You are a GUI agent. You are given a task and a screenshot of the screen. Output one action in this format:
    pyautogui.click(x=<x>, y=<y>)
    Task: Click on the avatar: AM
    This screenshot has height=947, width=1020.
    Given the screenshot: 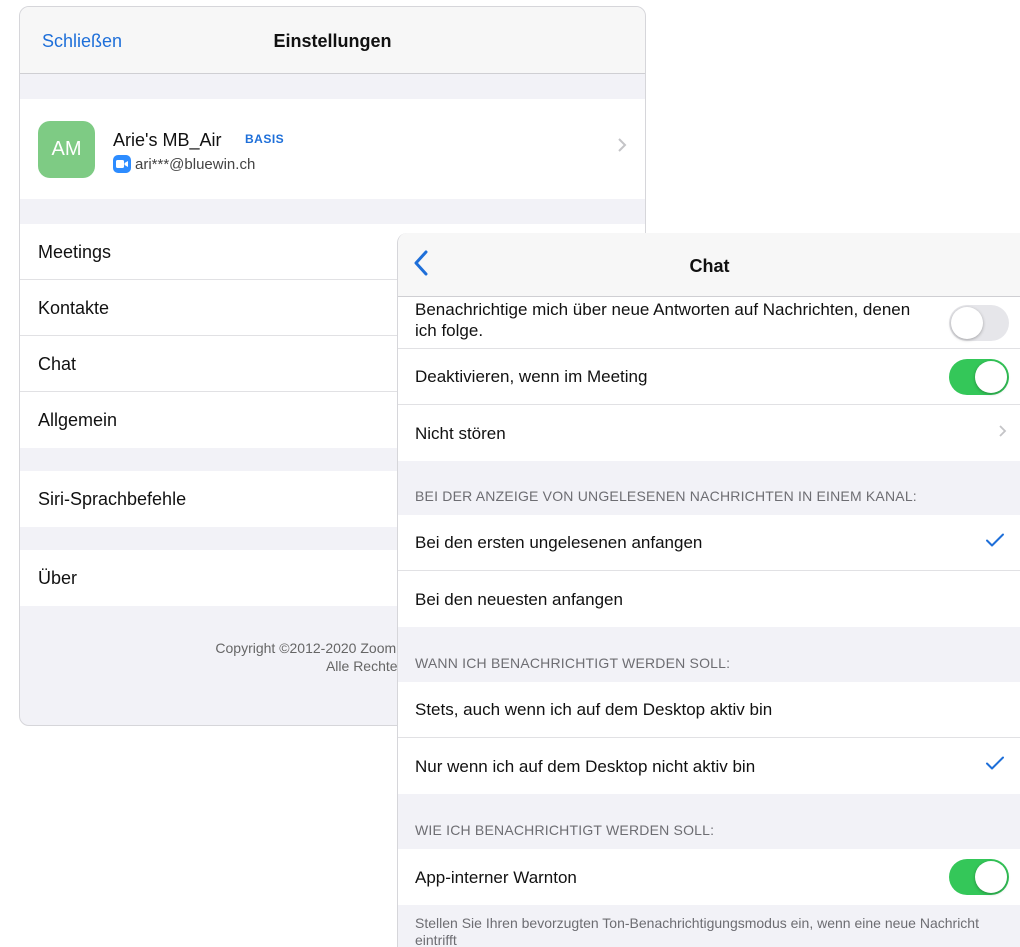 What is the action you would take?
    pyautogui.click(x=66, y=149)
    